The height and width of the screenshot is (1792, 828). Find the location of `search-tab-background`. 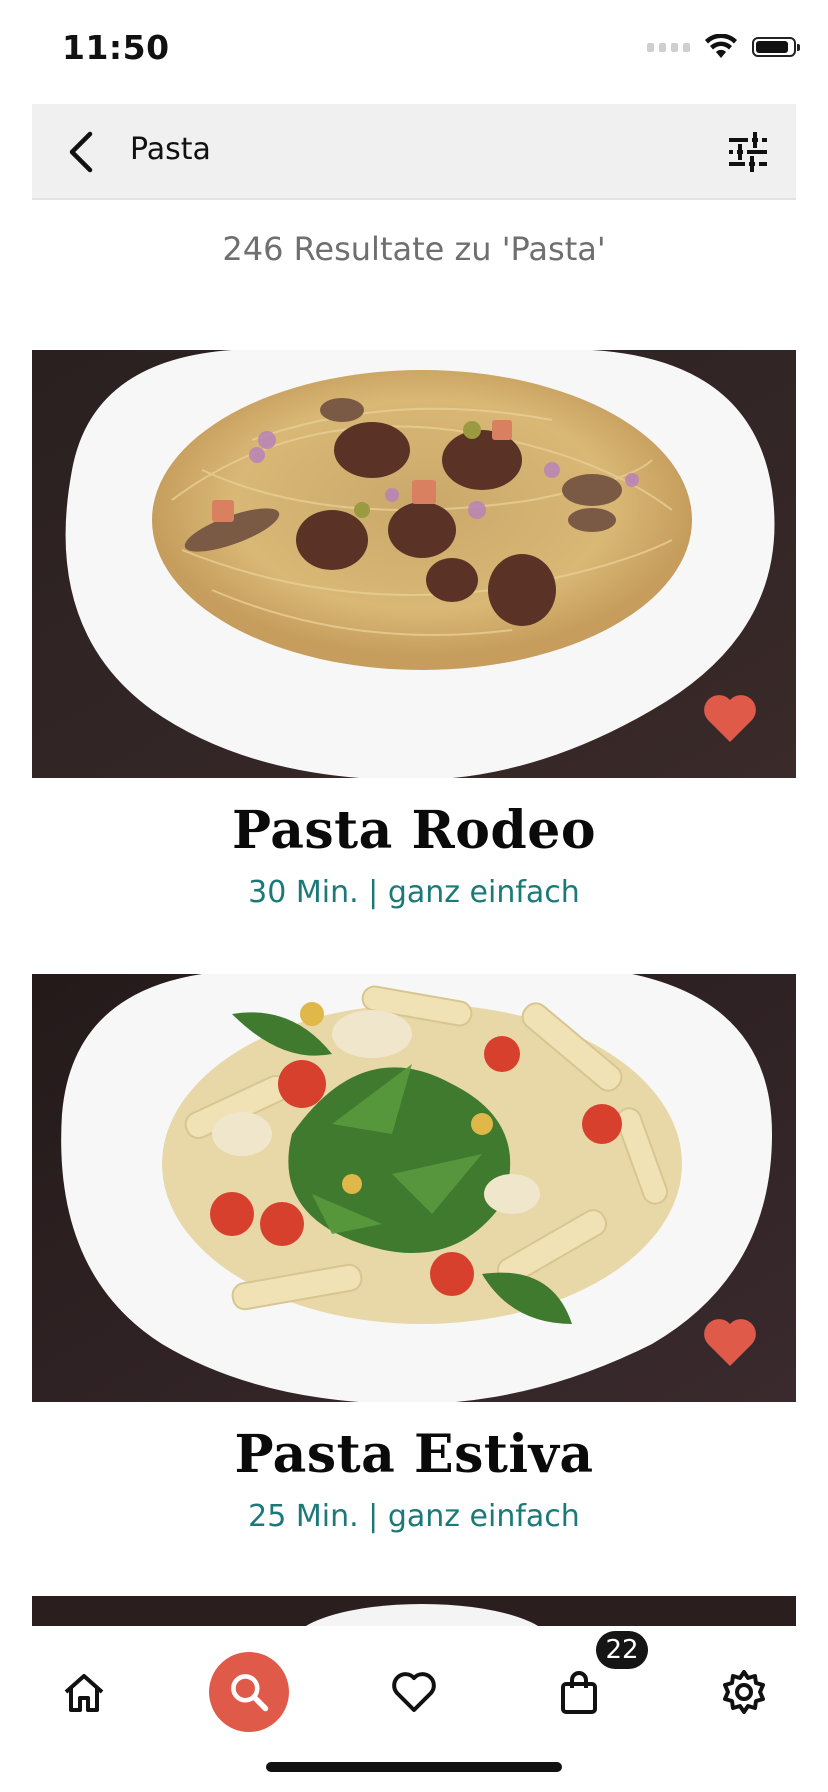

search-tab-background is located at coordinates (249, 1692).